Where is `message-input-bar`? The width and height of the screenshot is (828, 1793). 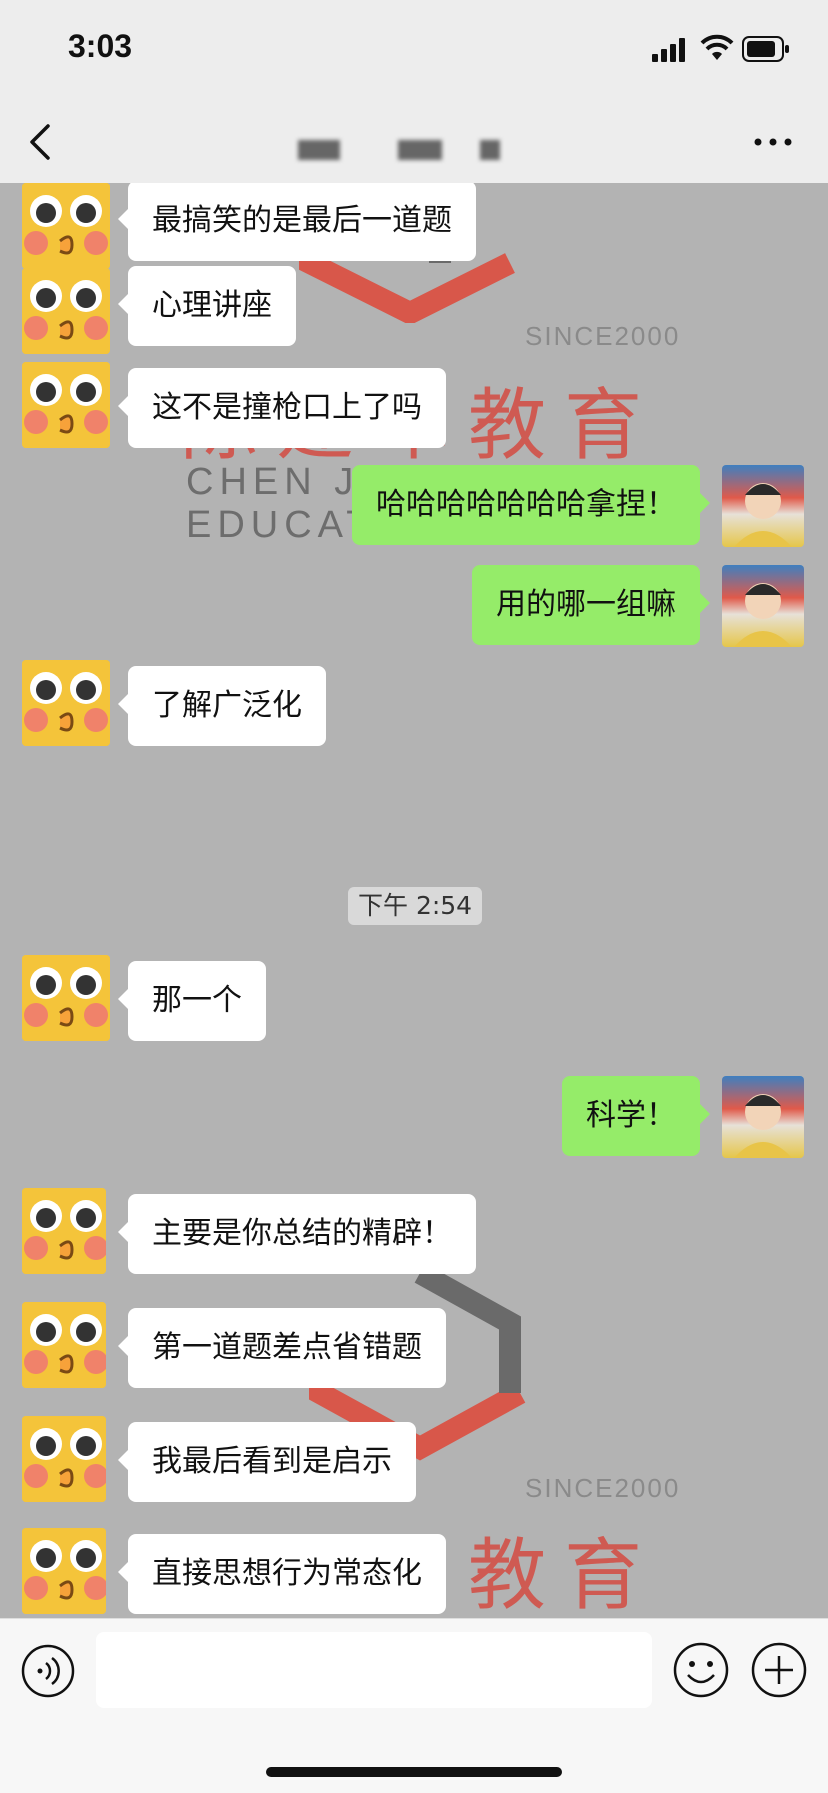
message-input-bar is located at coordinates (414, 1705).